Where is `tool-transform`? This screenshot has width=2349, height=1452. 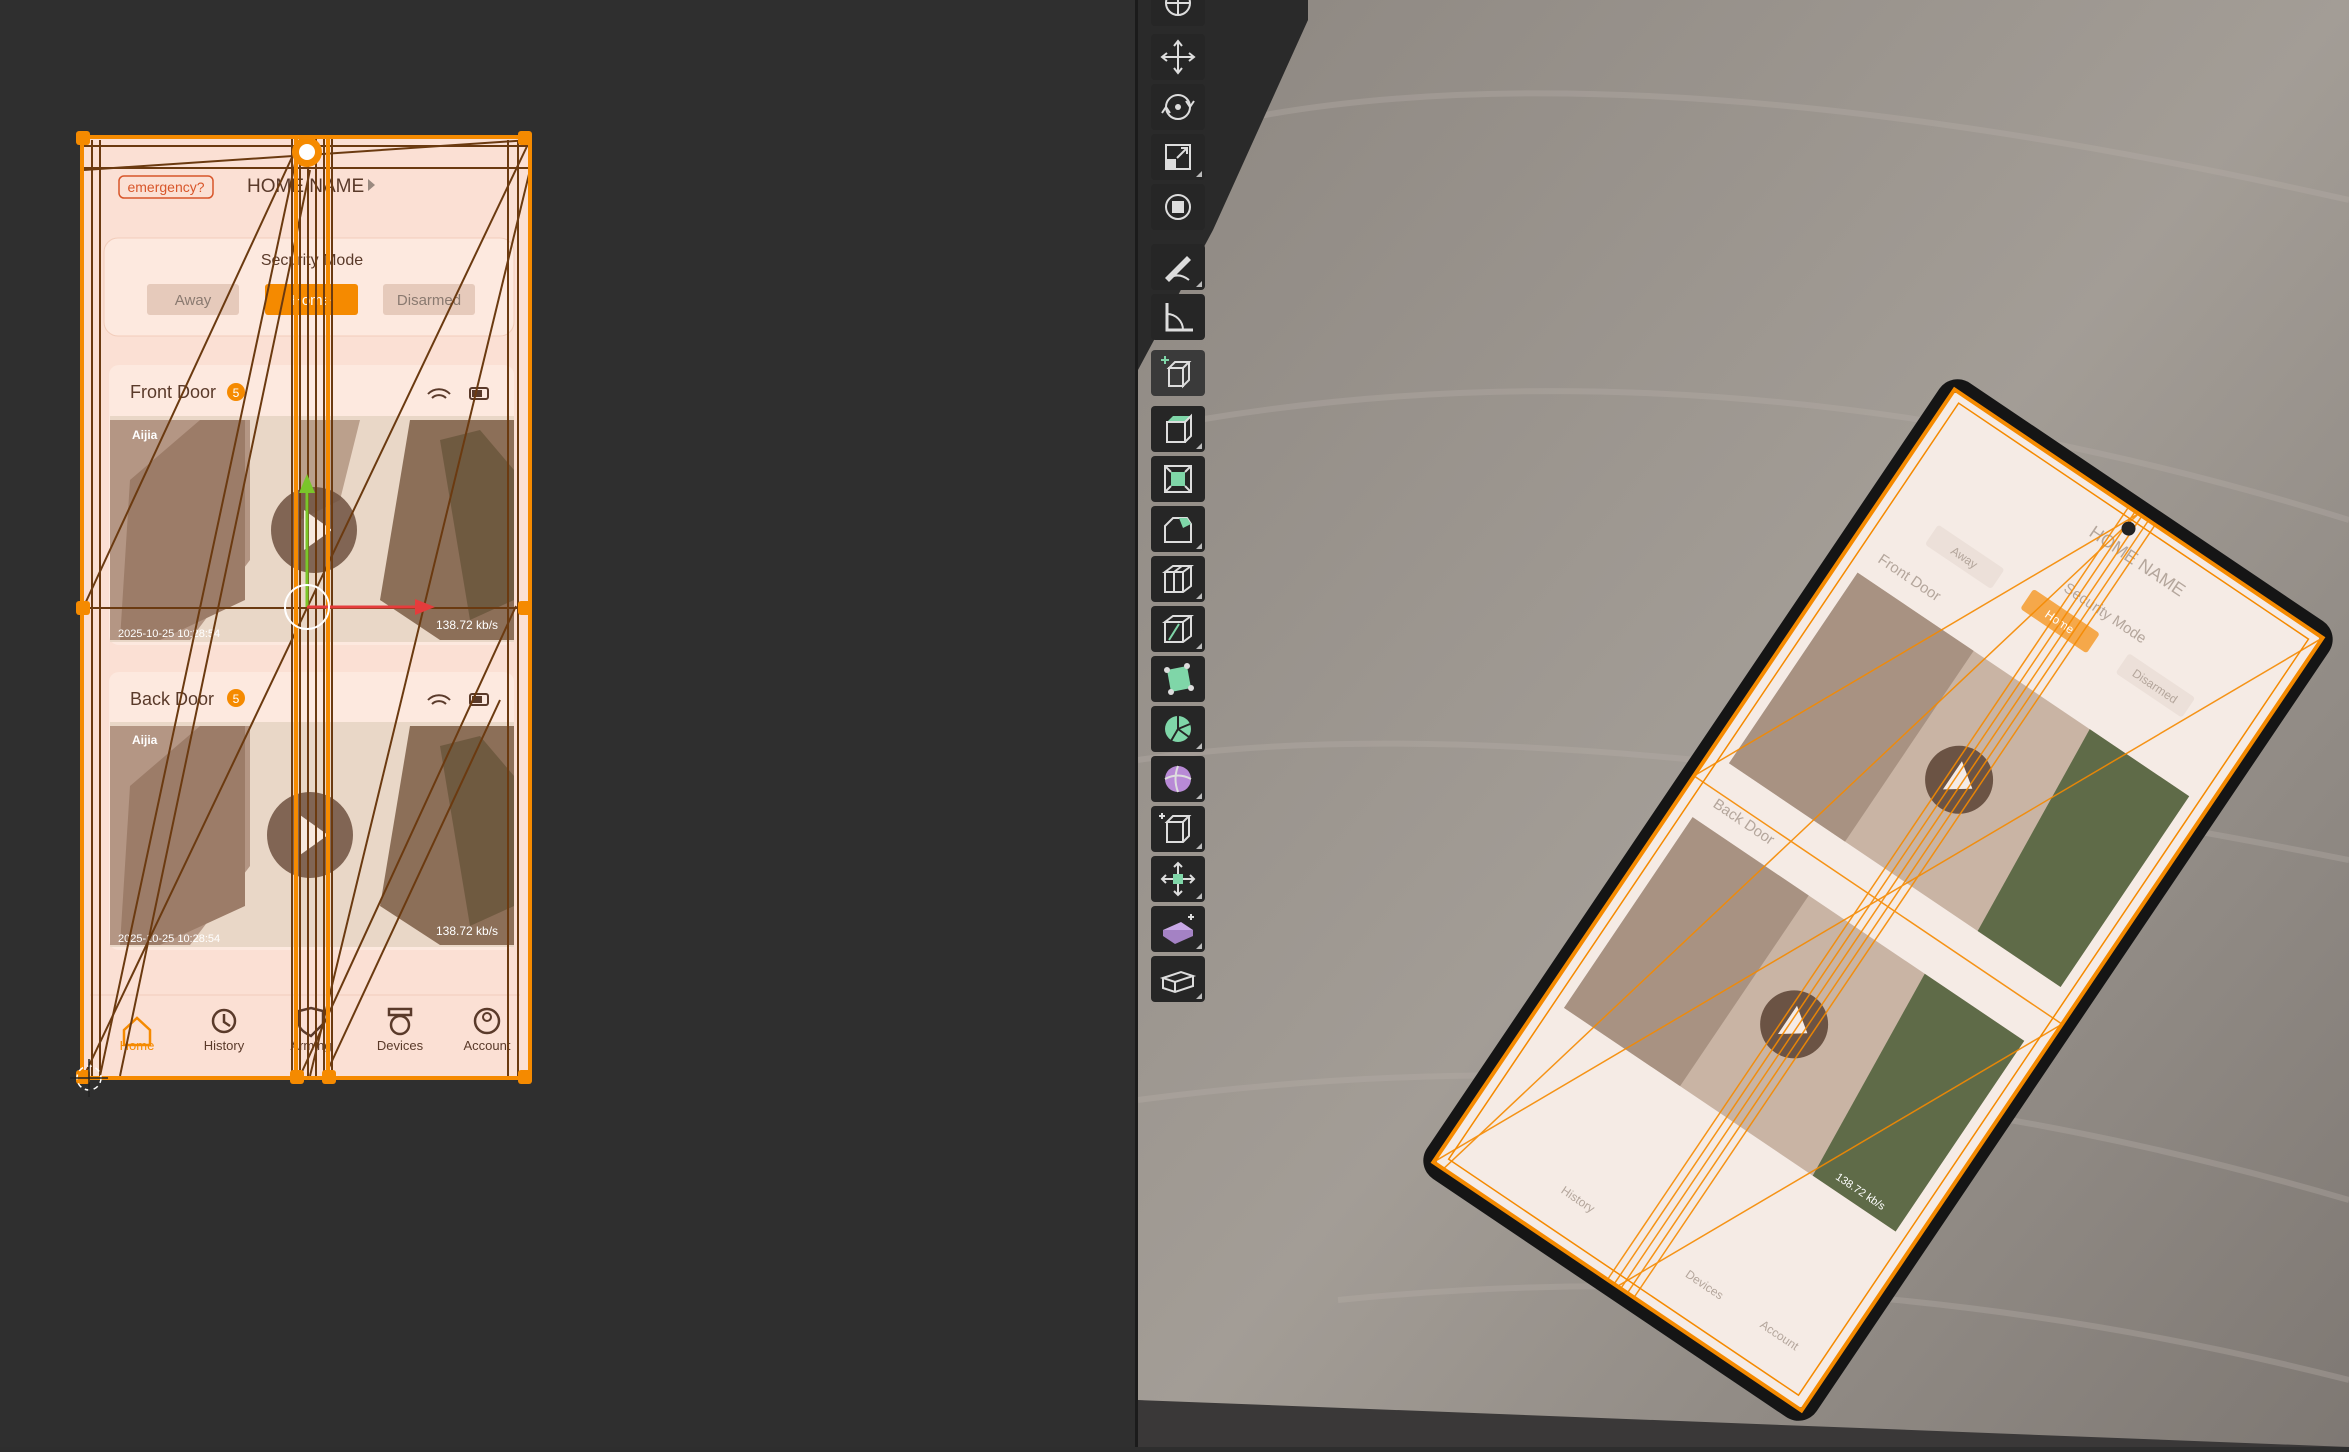
tool-transform is located at coordinates (1178, 207).